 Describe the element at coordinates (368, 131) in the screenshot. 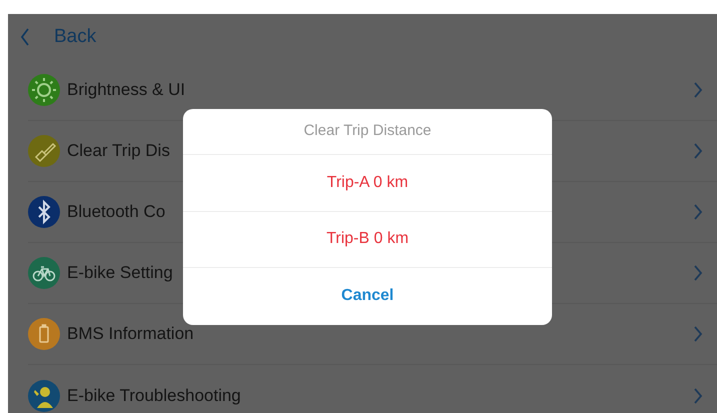

I see `dialog-title: Clear Trip Distance` at that location.